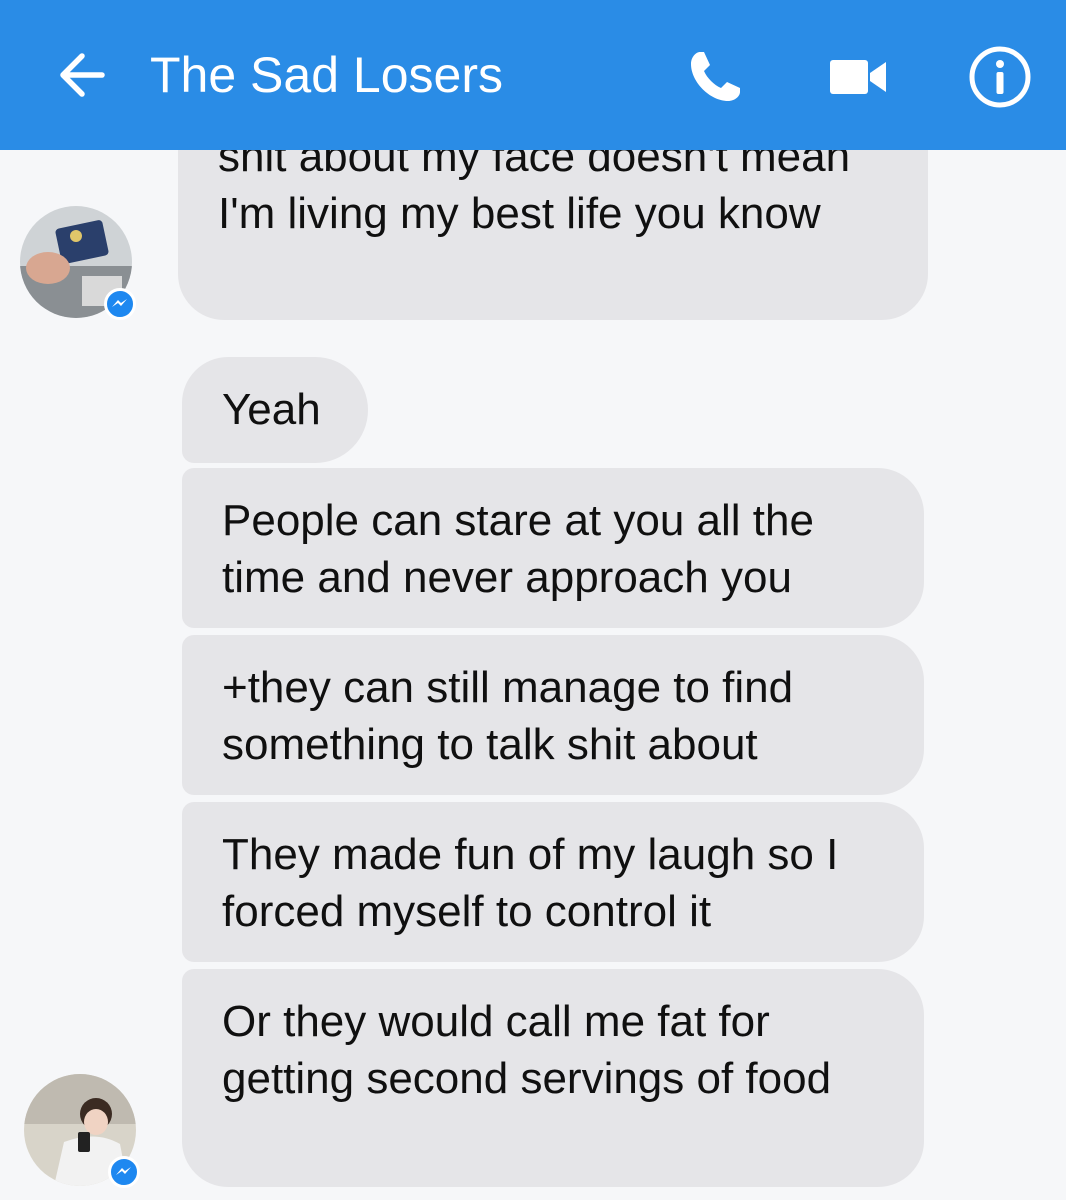 The width and height of the screenshot is (1066, 1200). Describe the element at coordinates (275, 410) in the screenshot. I see `message-bubble: Yeah` at that location.